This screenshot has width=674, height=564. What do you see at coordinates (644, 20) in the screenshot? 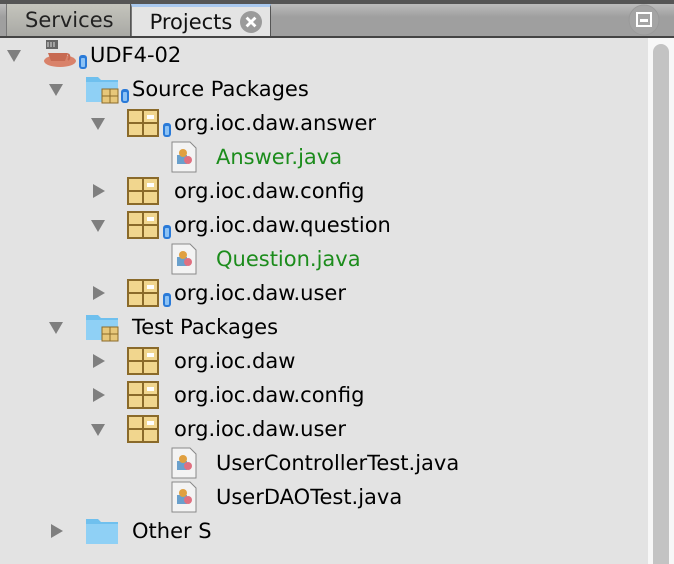
I see `minimize-icon` at bounding box center [644, 20].